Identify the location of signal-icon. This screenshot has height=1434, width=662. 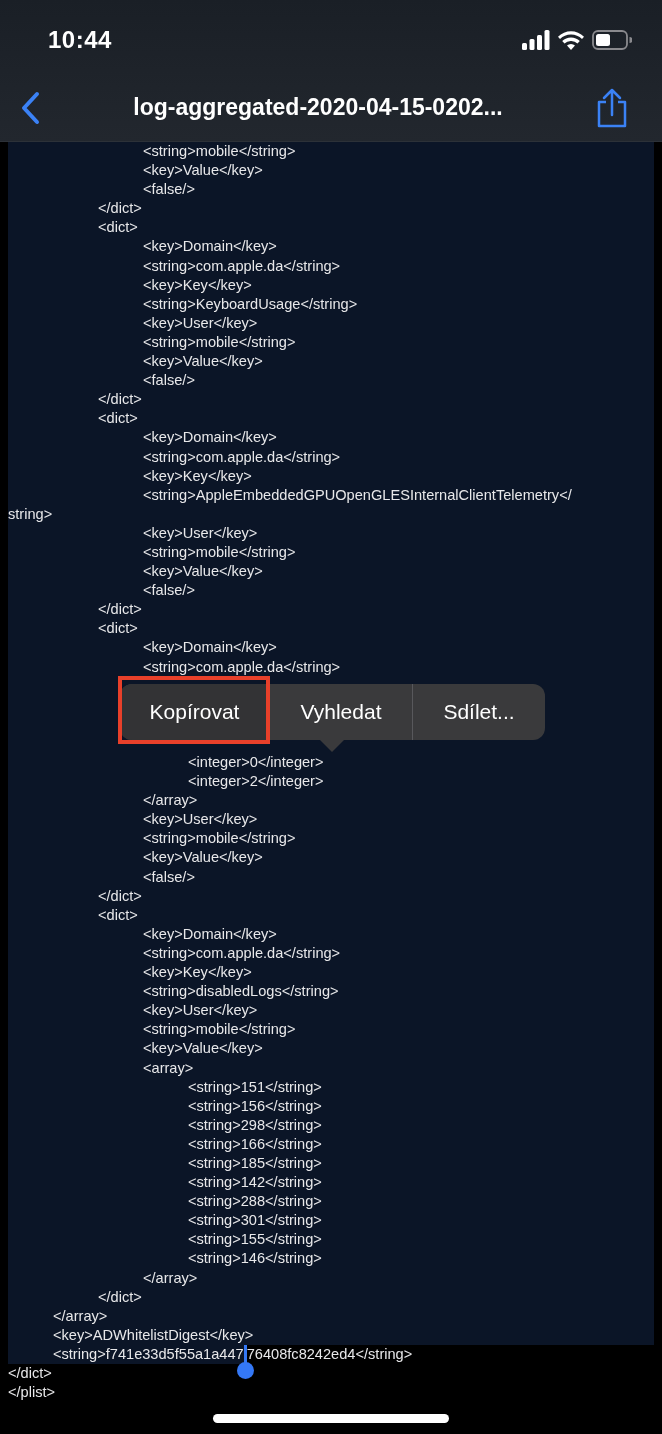
(536, 40).